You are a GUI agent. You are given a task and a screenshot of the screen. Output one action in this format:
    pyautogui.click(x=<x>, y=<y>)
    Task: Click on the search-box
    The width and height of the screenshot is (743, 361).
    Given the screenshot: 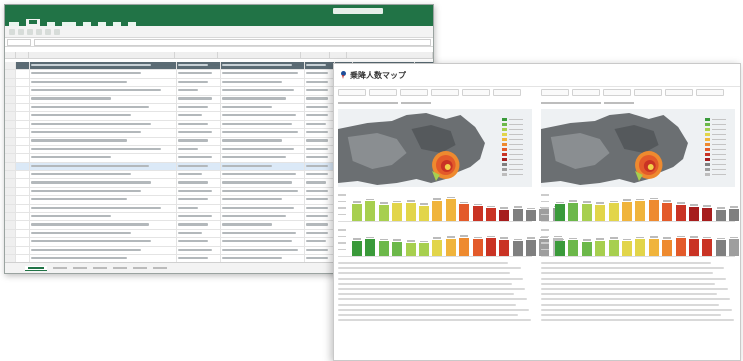 What is the action you would take?
    pyautogui.click(x=358, y=11)
    